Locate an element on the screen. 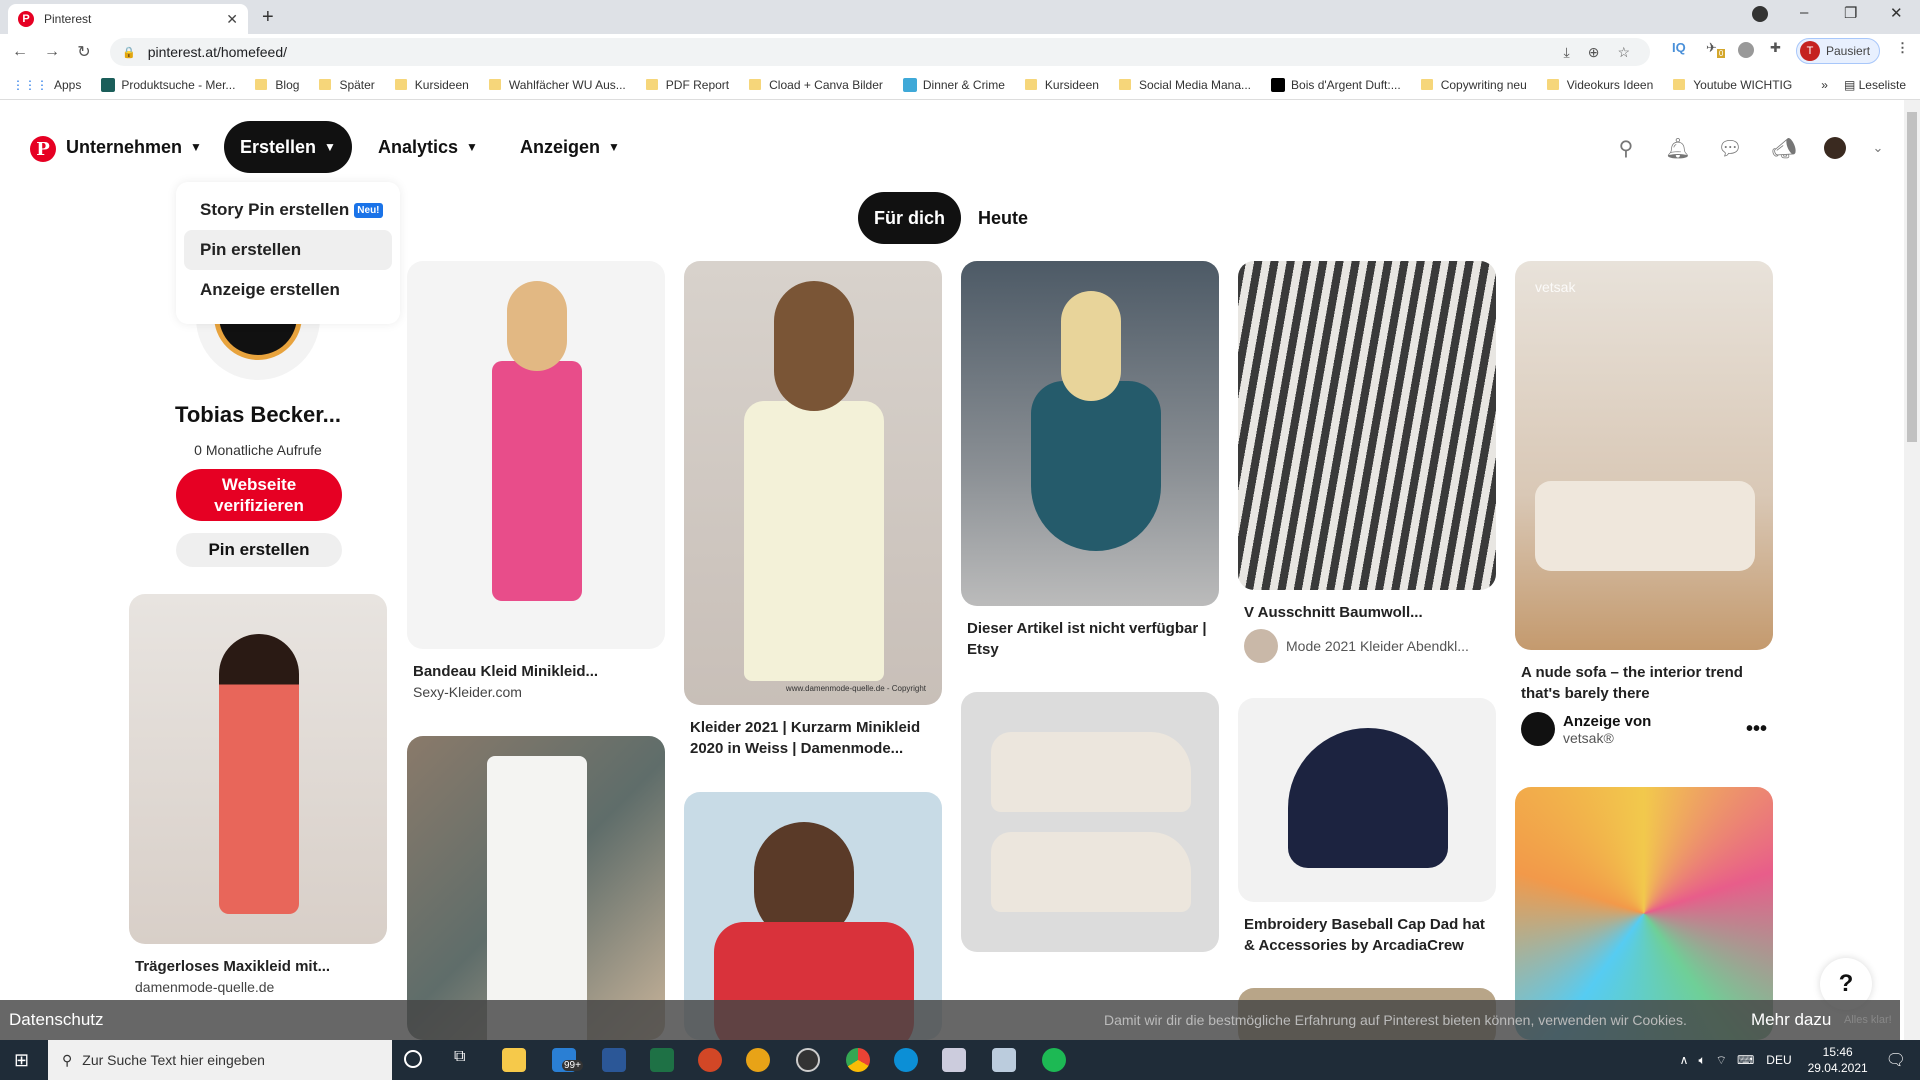 This screenshot has height=1080, width=1920. obs-icon is located at coordinates (808, 1060).